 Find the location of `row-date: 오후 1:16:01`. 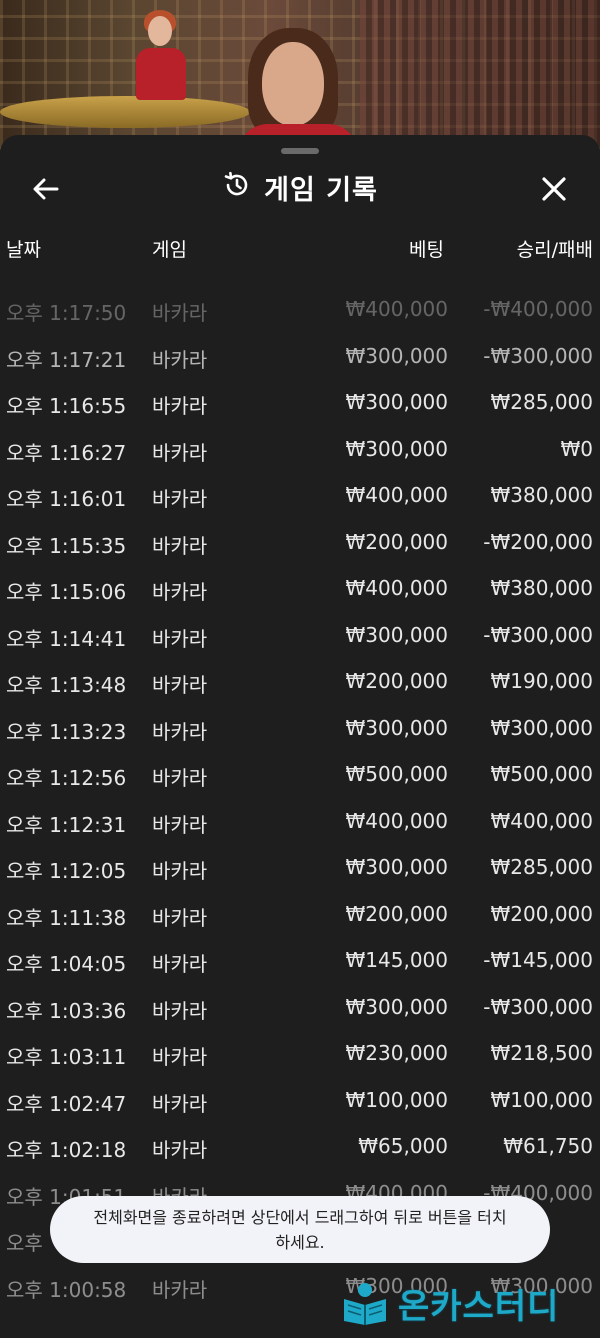

row-date: 오후 1:16:01 is located at coordinates (66, 499).